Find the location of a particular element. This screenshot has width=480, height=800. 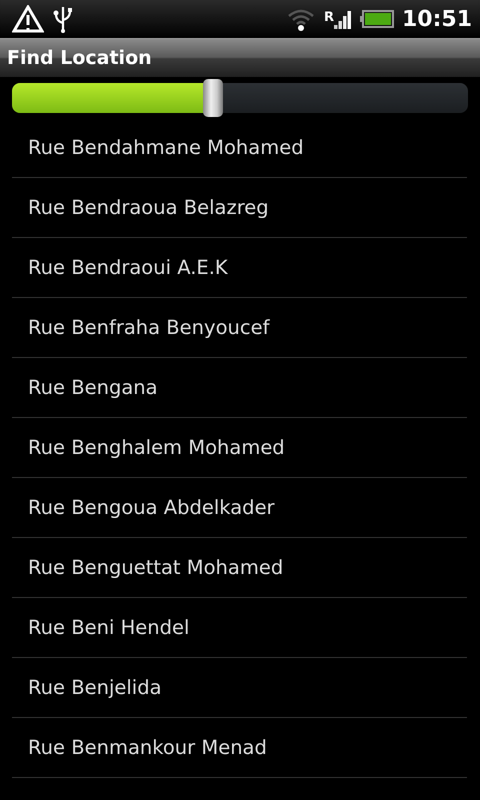

location-item: Rue Bengoua Abdelkader is located at coordinates (239, 508).